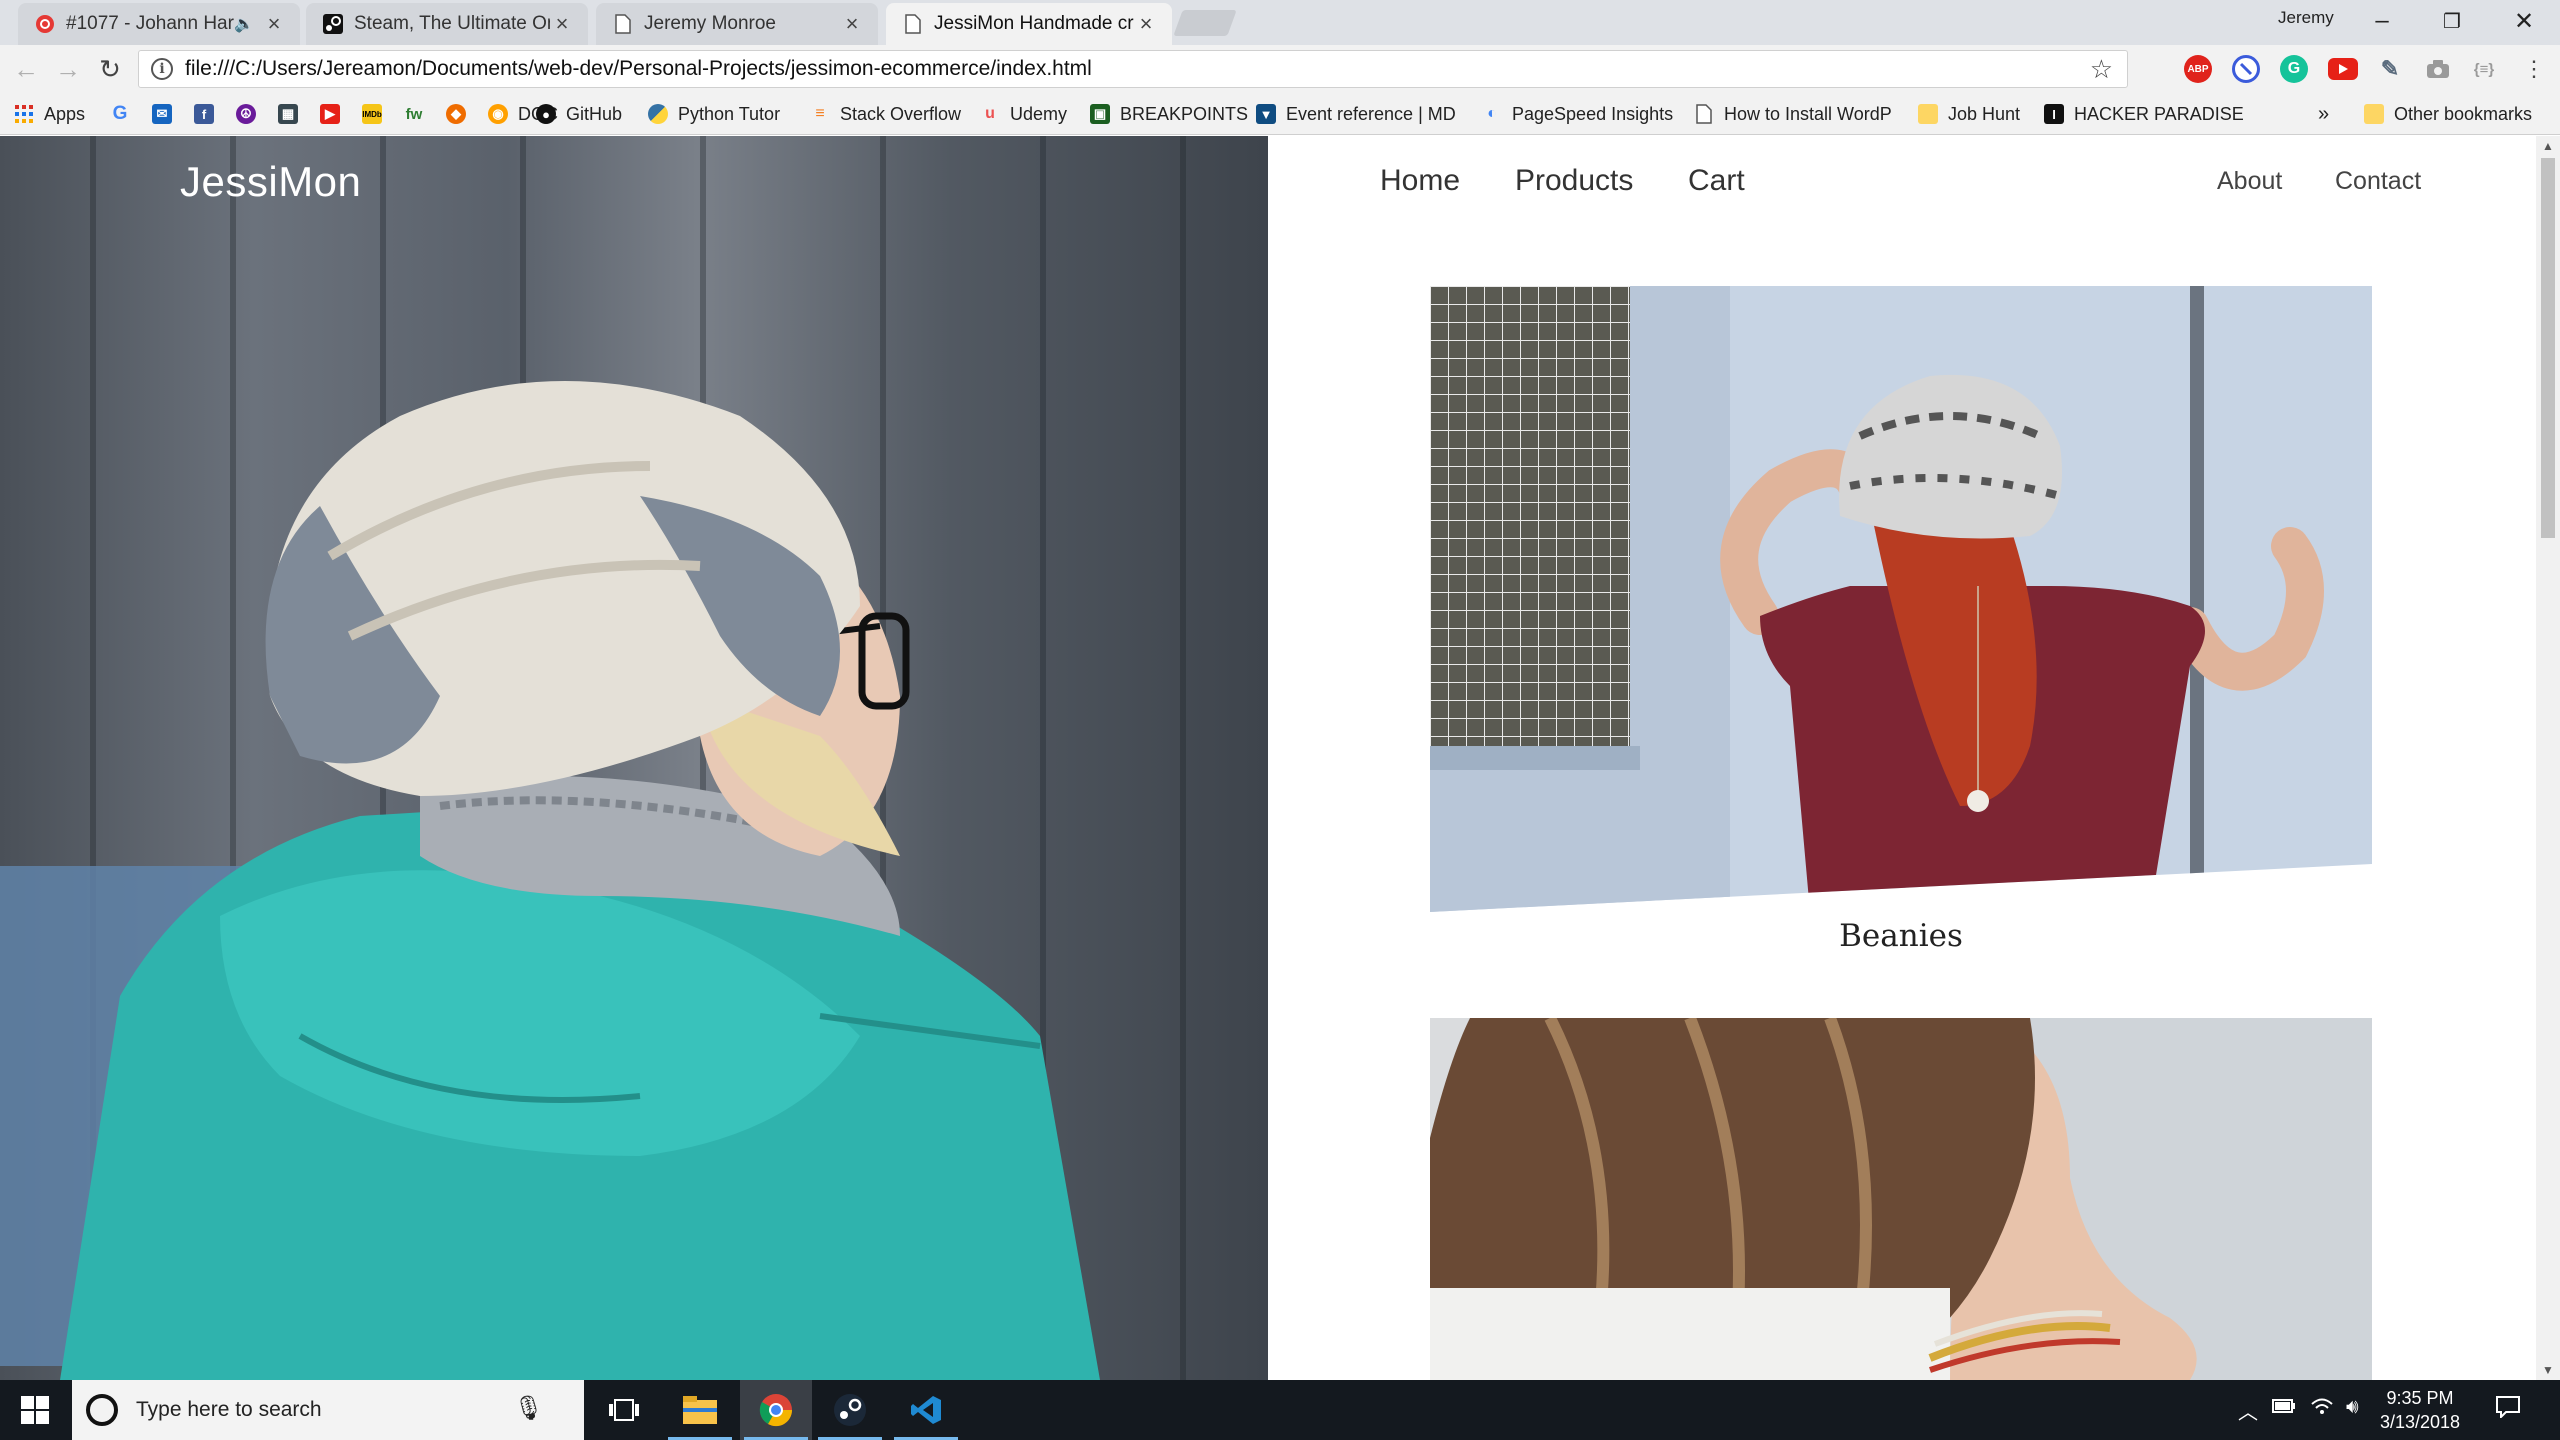  Describe the element at coordinates (447, 24) in the screenshot. I see `tab-steam: Steam, The Ultimate Onli ×` at that location.